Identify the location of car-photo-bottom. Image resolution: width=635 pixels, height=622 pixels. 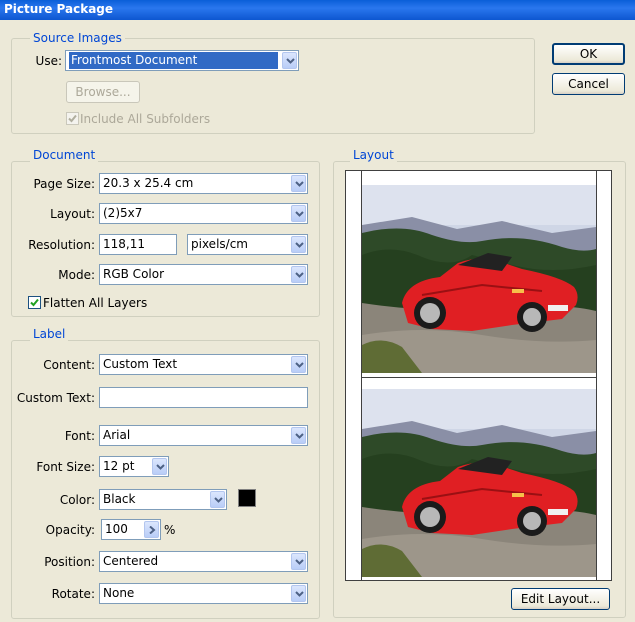
(479, 483).